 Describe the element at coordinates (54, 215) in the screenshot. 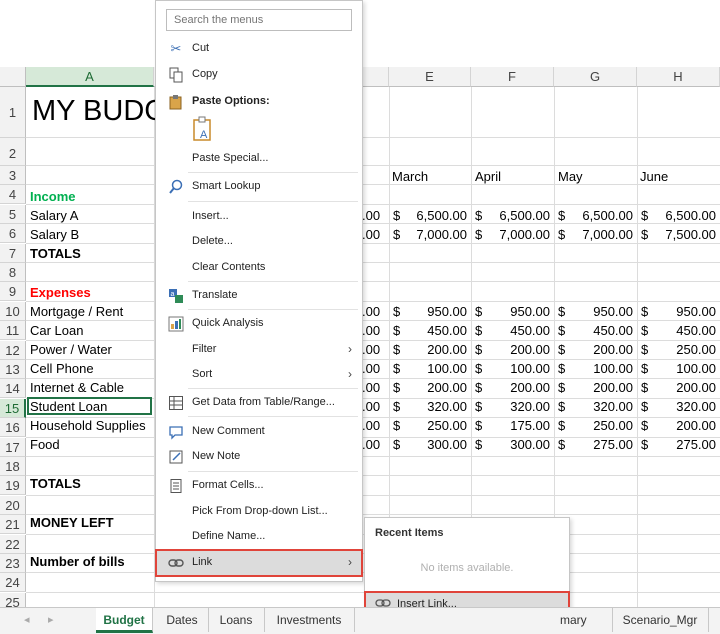

I see `salary-a-label: Salary A` at that location.